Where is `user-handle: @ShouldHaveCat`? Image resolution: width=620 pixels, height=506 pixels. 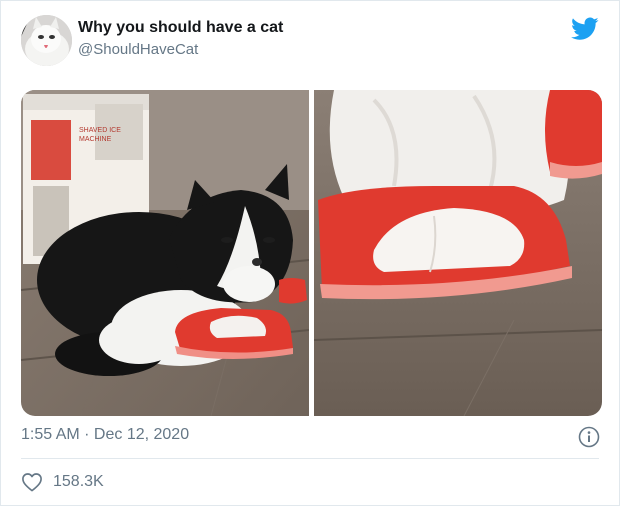 user-handle: @ShouldHaveCat is located at coordinates (138, 49).